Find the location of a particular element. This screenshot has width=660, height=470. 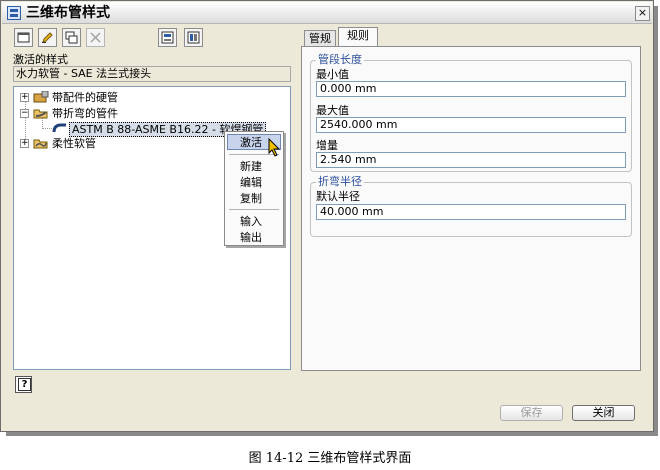

tree-node-bent-tubing: 带折弯的管件 is located at coordinates (85, 113).